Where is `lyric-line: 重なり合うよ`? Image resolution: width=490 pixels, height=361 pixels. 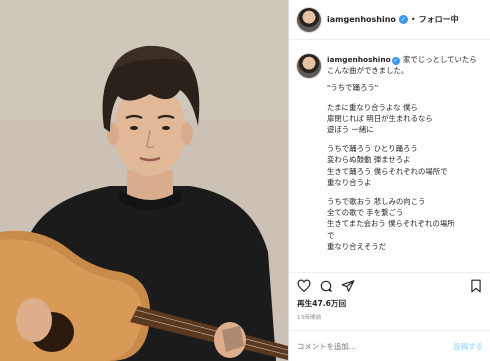 lyric-line: 重なり合うよ is located at coordinates (349, 182).